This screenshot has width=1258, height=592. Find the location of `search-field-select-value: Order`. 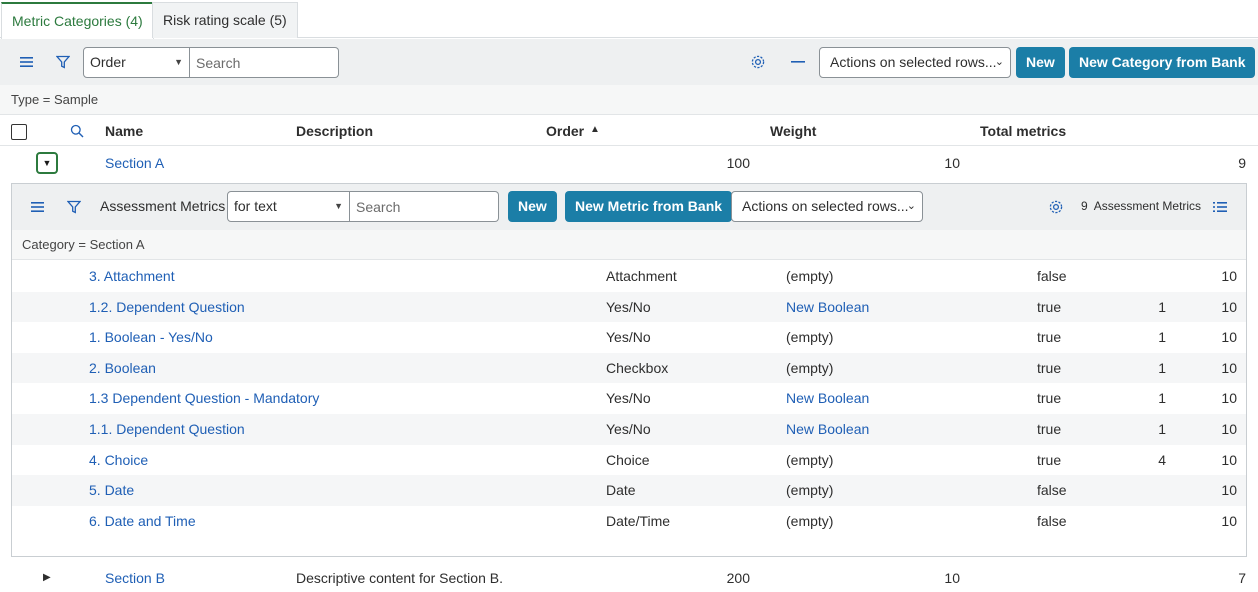

search-field-select-value: Order is located at coordinates (108, 62).